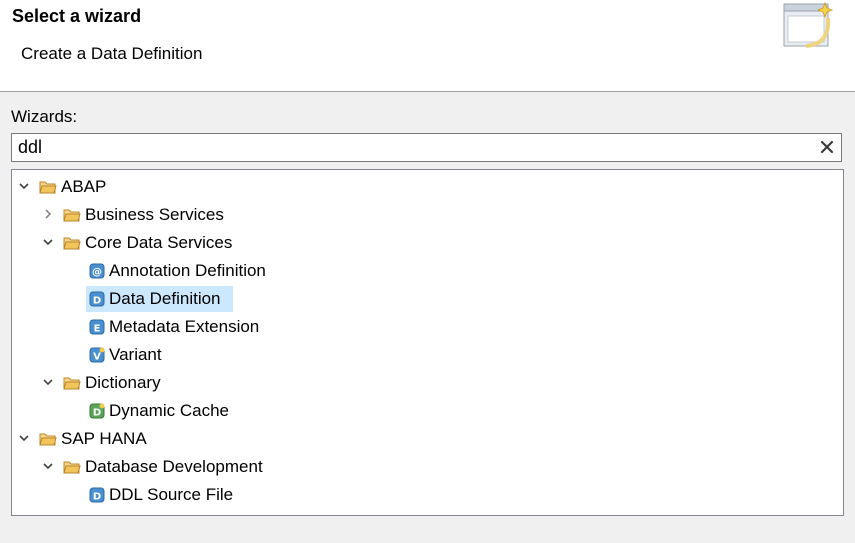 The width and height of the screenshot is (855, 543). What do you see at coordinates (159, 242) in the screenshot?
I see `tree-node-label: Core Data Services` at bounding box center [159, 242].